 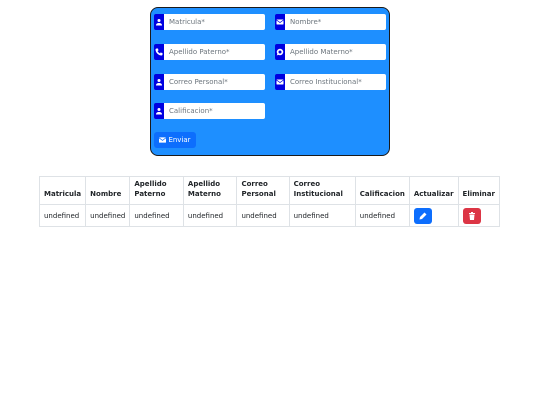 I want to click on cell-calificacion: undefined, so click(x=382, y=215).